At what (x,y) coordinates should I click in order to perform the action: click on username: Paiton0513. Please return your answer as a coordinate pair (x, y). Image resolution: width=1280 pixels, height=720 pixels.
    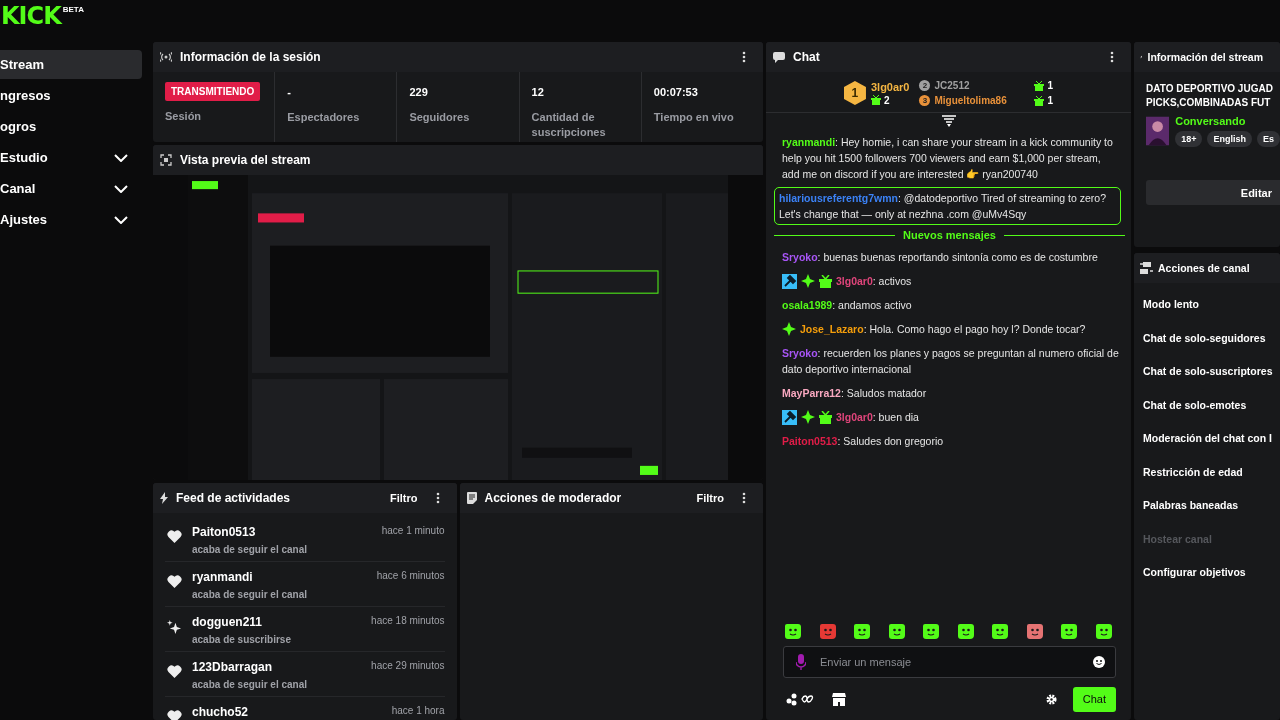
    Looking at the image, I should click on (224, 532).